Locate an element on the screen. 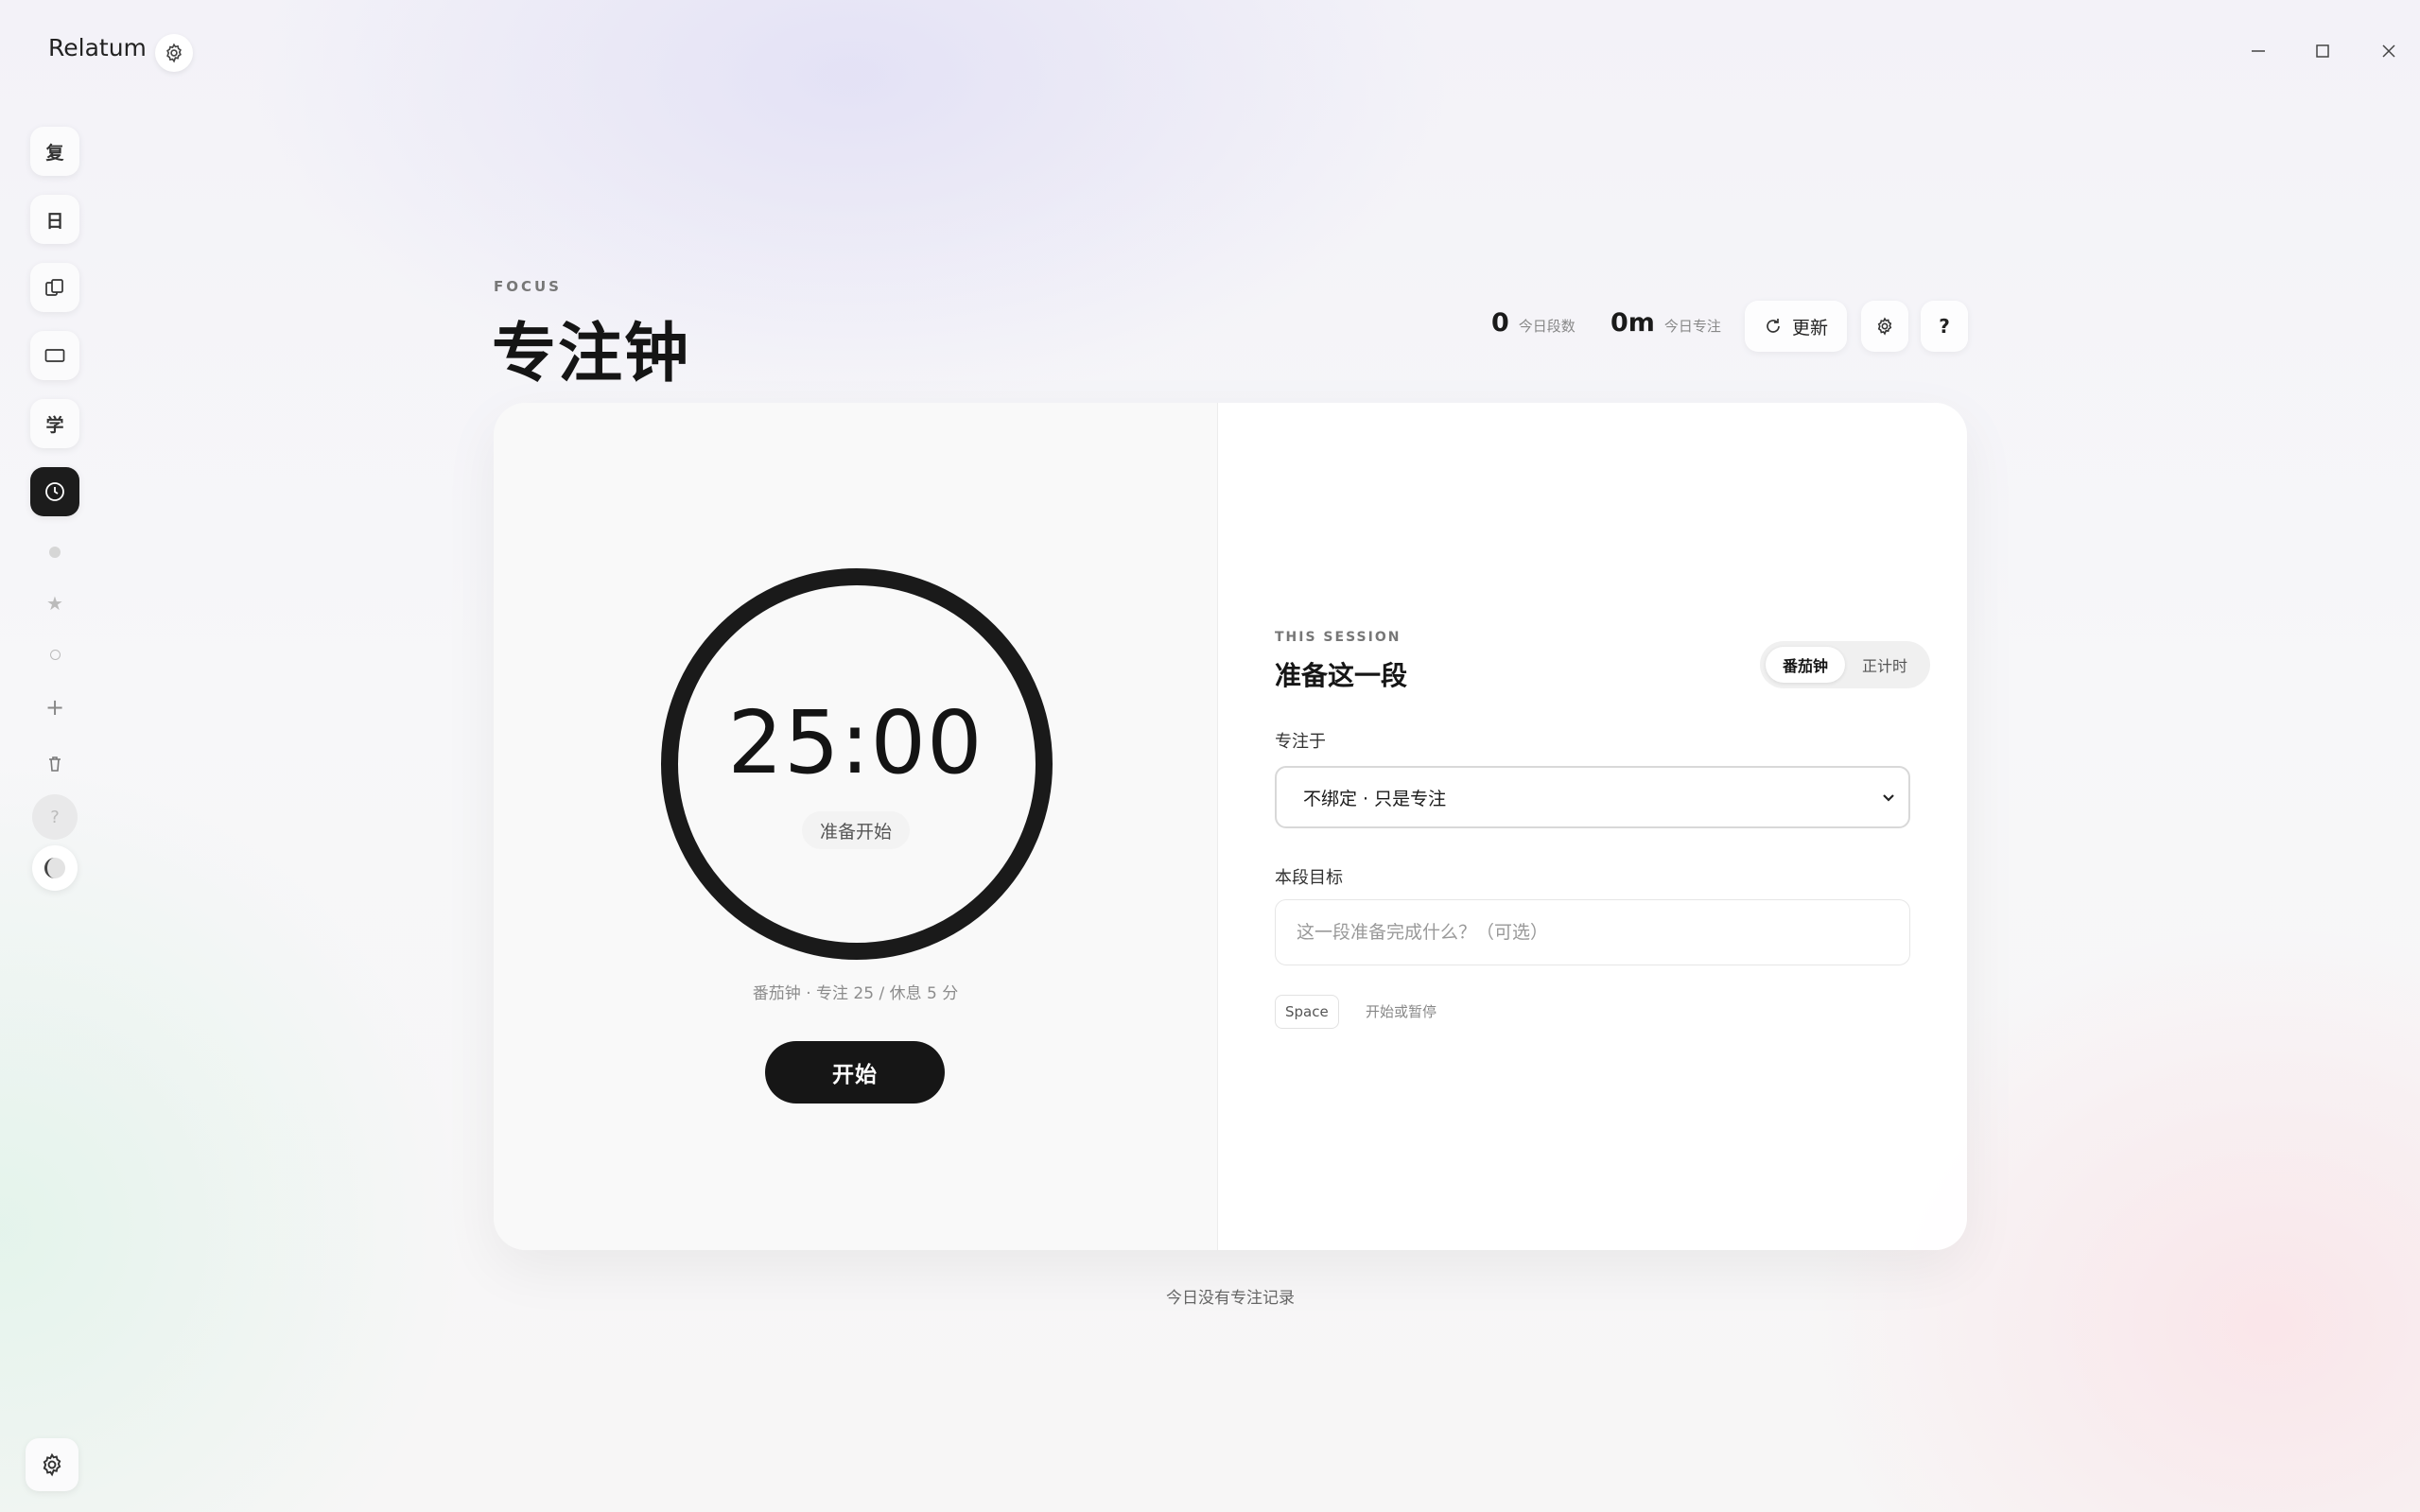  app-title: Relatum is located at coordinates (98, 48).